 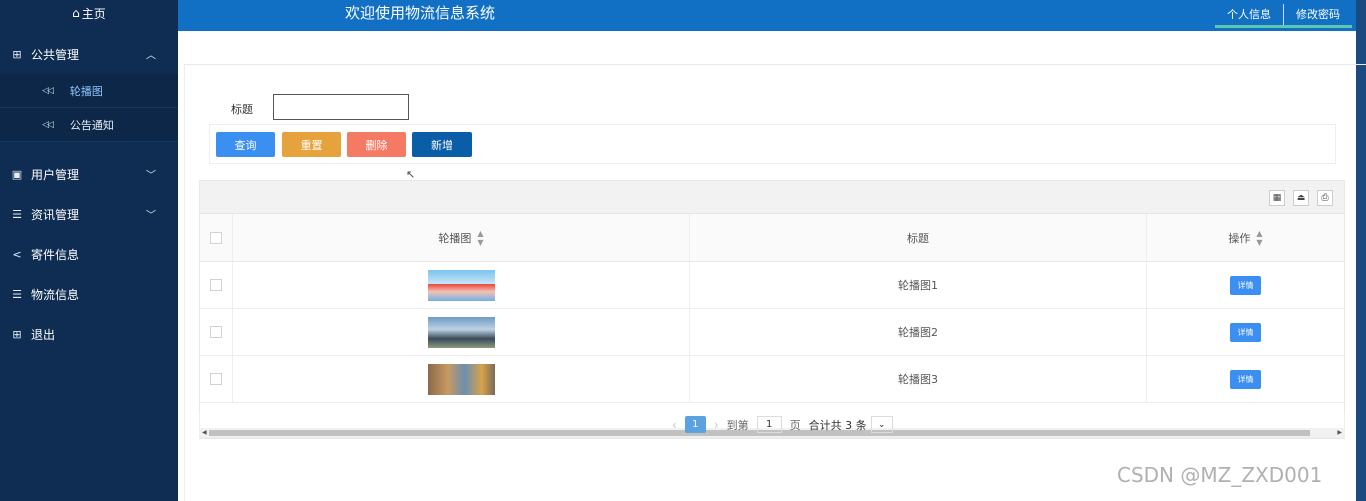 I want to click on column-header-actions: 操作 ▲ ▼, so click(x=1245, y=237).